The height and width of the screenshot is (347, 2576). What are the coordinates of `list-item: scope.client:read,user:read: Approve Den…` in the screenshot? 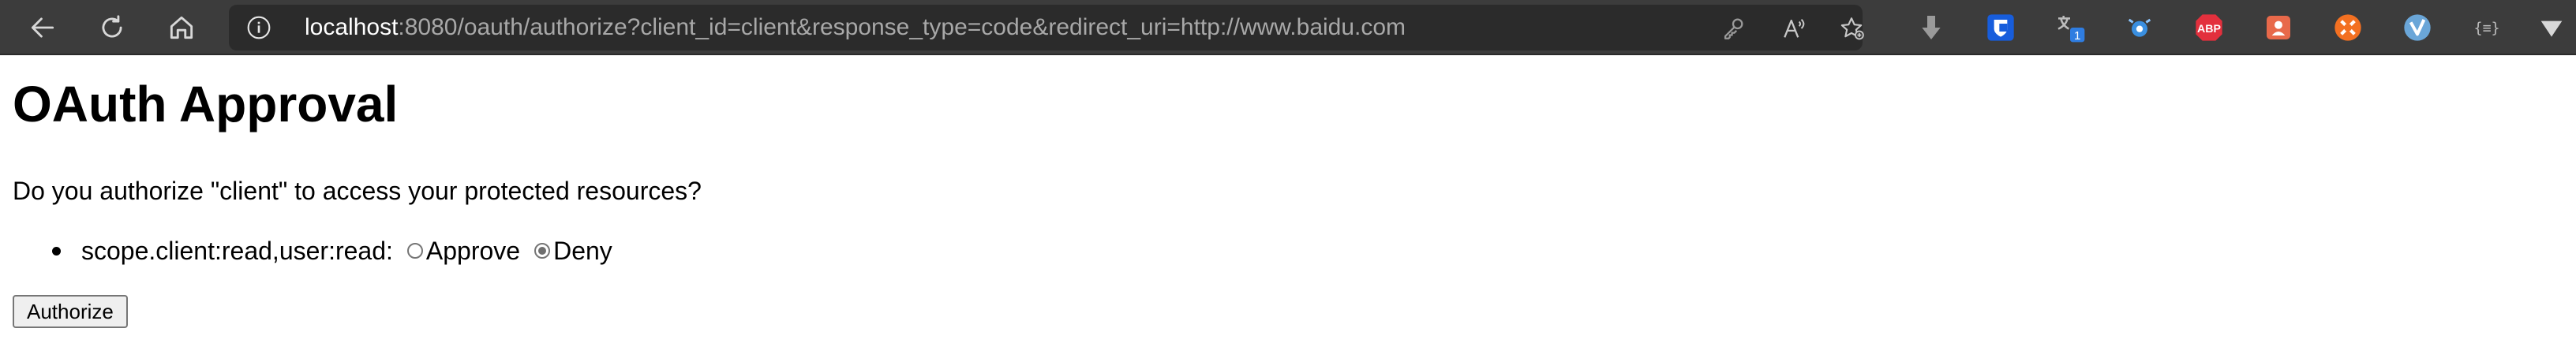 It's located at (329, 251).